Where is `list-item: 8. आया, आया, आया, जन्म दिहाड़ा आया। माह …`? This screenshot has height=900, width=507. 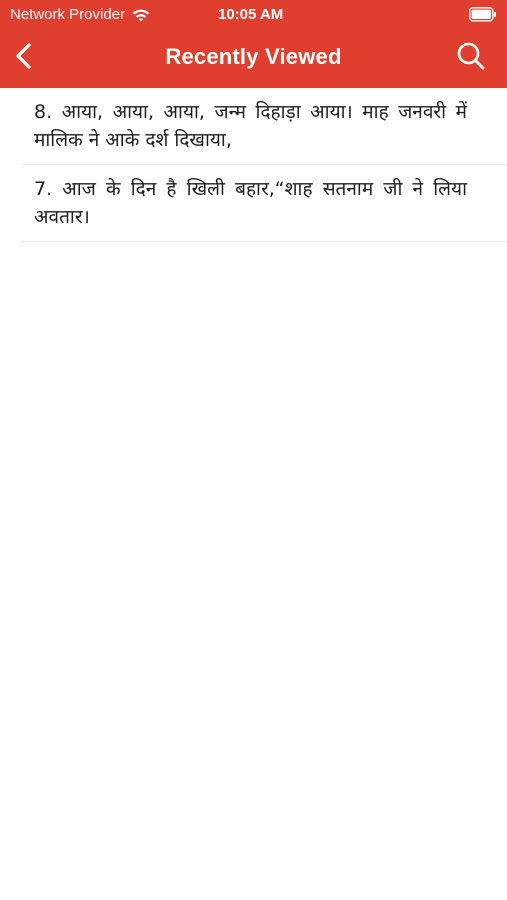
list-item: 8. आया, आया, आया, जन्म दिहाड़ा आया। माह … is located at coordinates (264, 126).